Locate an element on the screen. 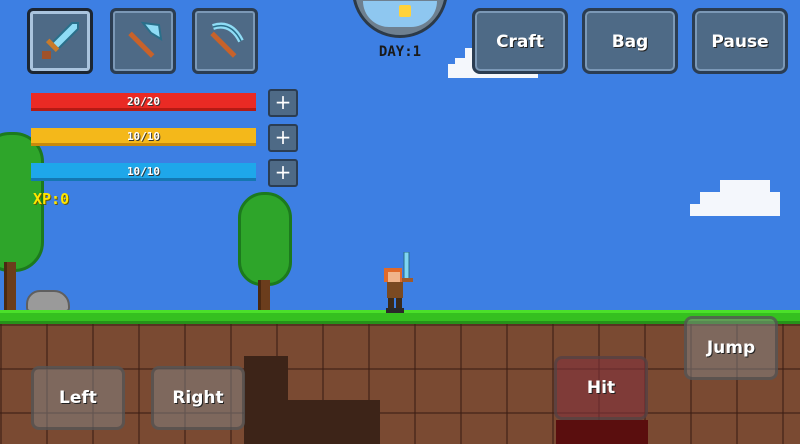  tool-slot-pickaxe is located at coordinates (225, 41).